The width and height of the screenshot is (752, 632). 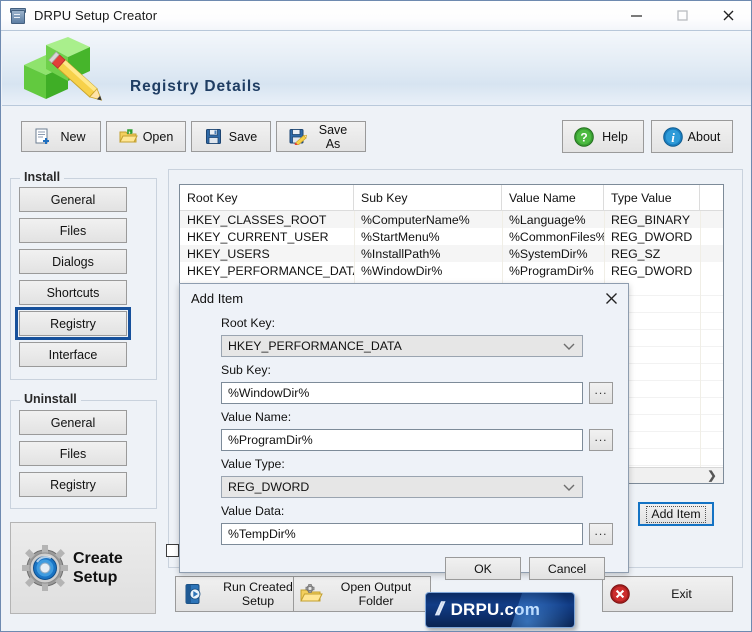 I want to click on open-output-line1: Open Output, so click(x=376, y=587).